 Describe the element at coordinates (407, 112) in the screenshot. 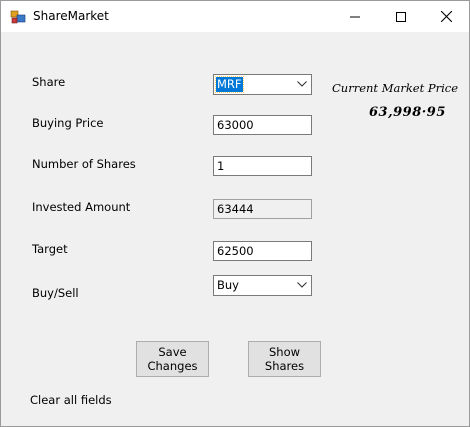

I see `current-market-price-value: 63,998·95` at that location.